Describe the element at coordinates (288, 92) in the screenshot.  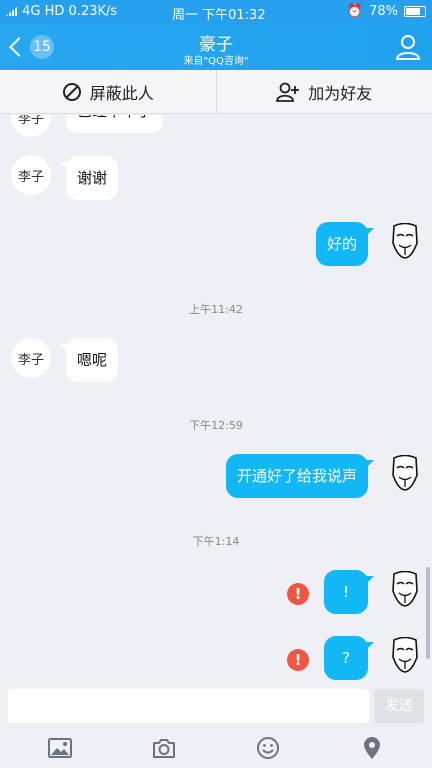
I see `add-friend-icon` at that location.